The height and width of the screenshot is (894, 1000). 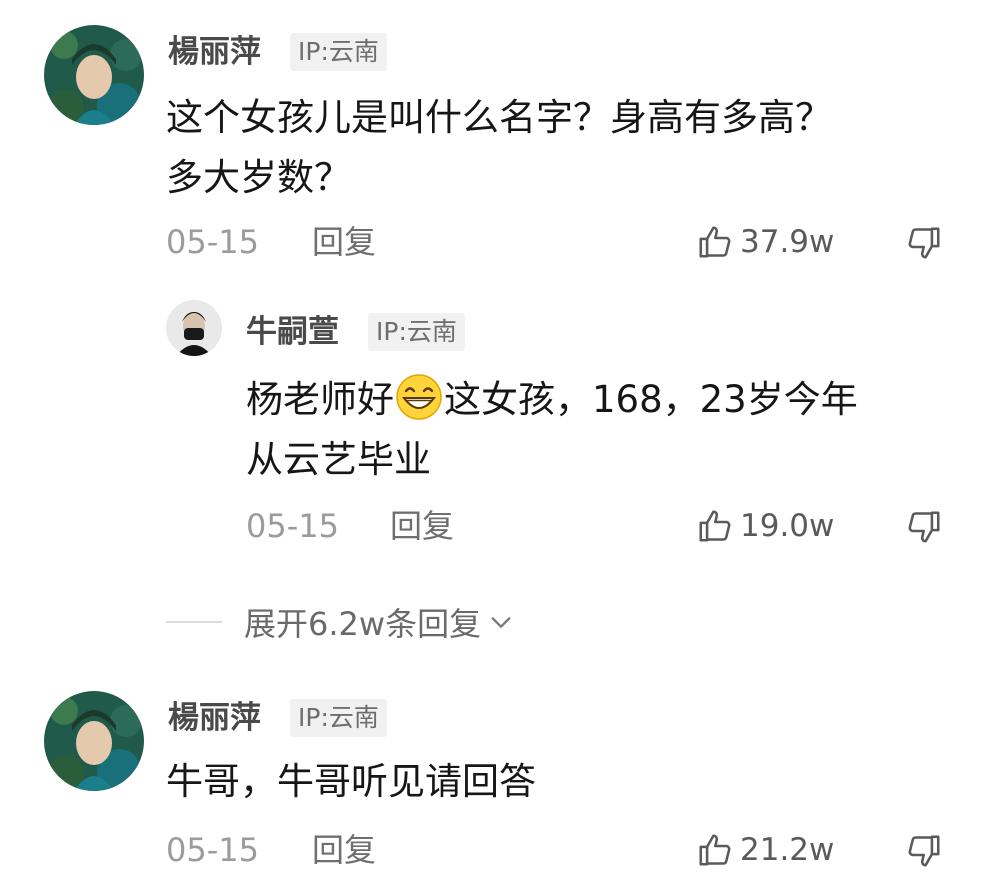 I want to click on reply-text-line: 从云艺毕业, so click(x=338, y=459).